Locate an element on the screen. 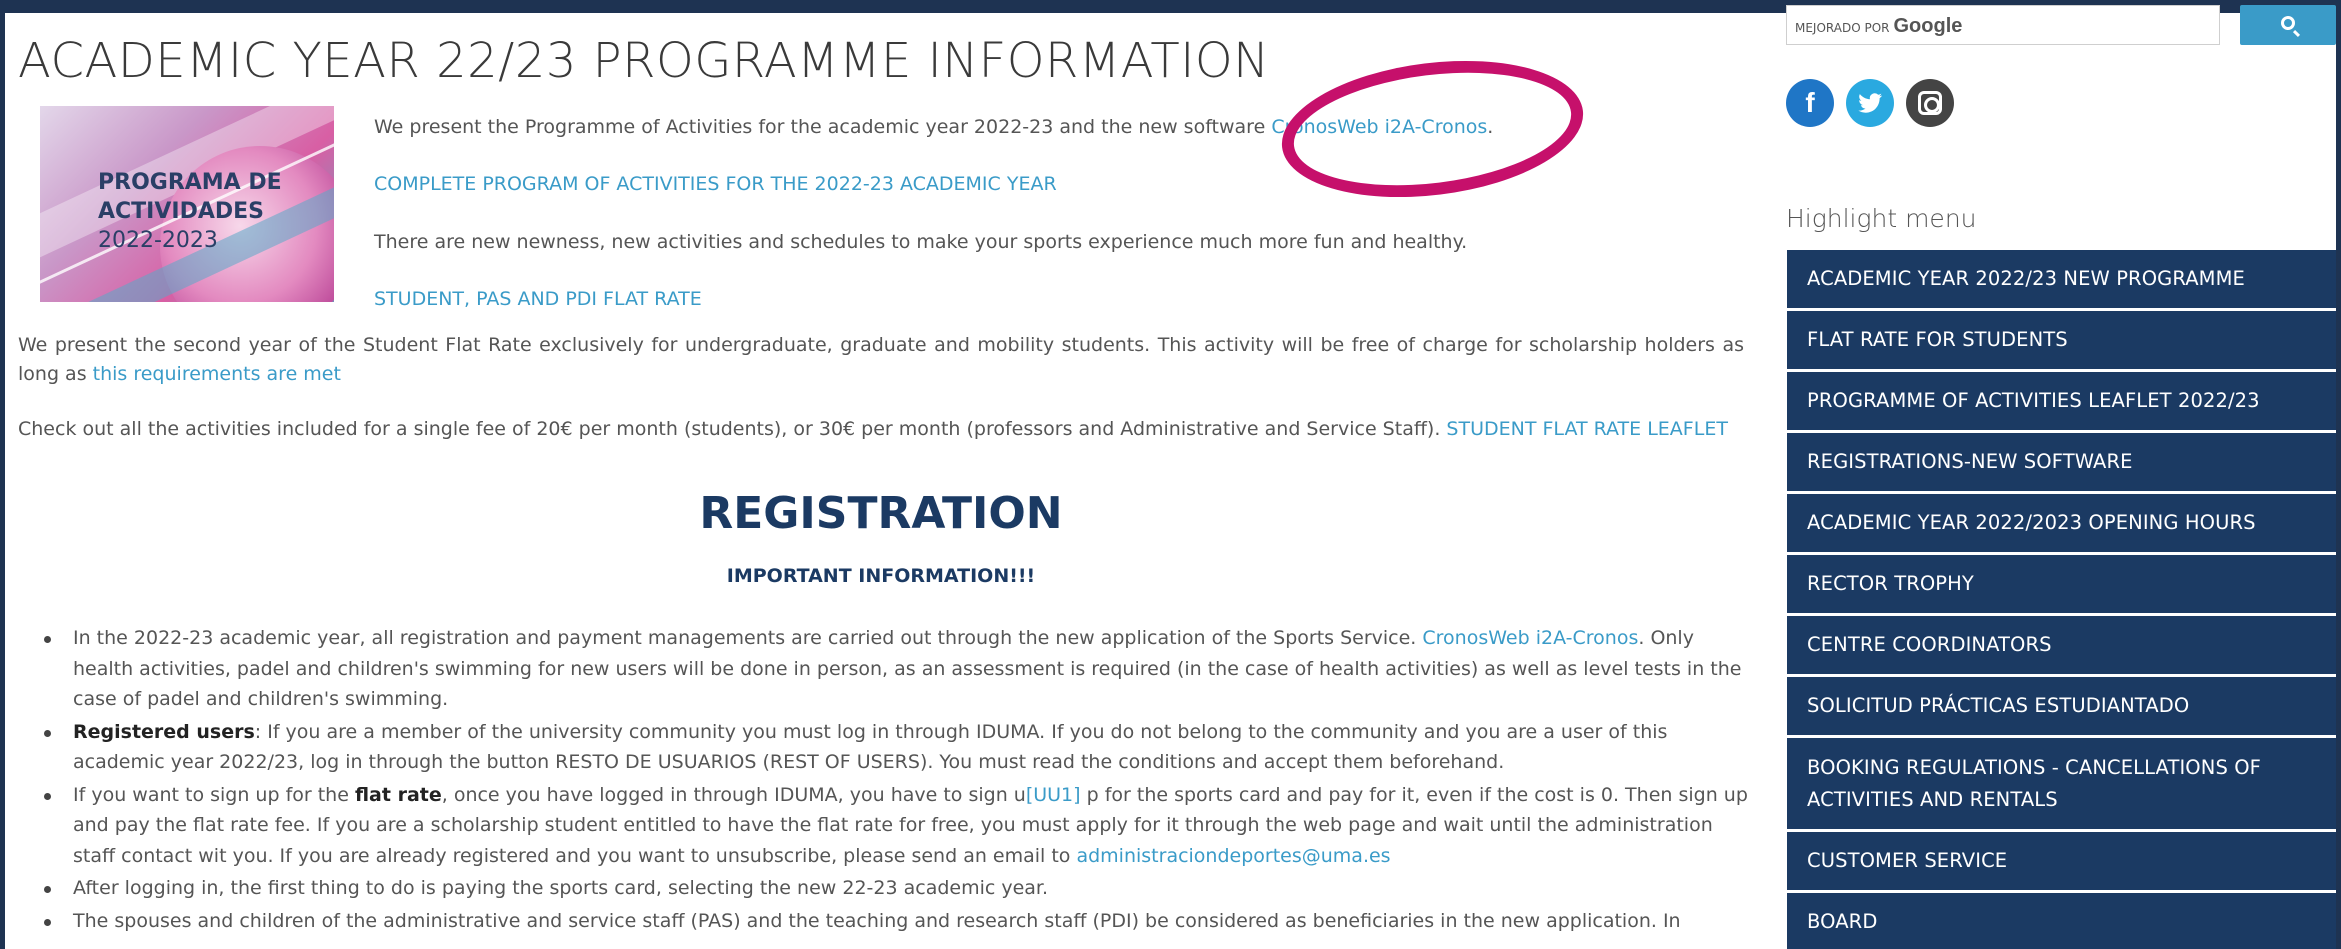 The image size is (2341, 949). comment-reference-link: [UU1] is located at coordinates (1053, 795).